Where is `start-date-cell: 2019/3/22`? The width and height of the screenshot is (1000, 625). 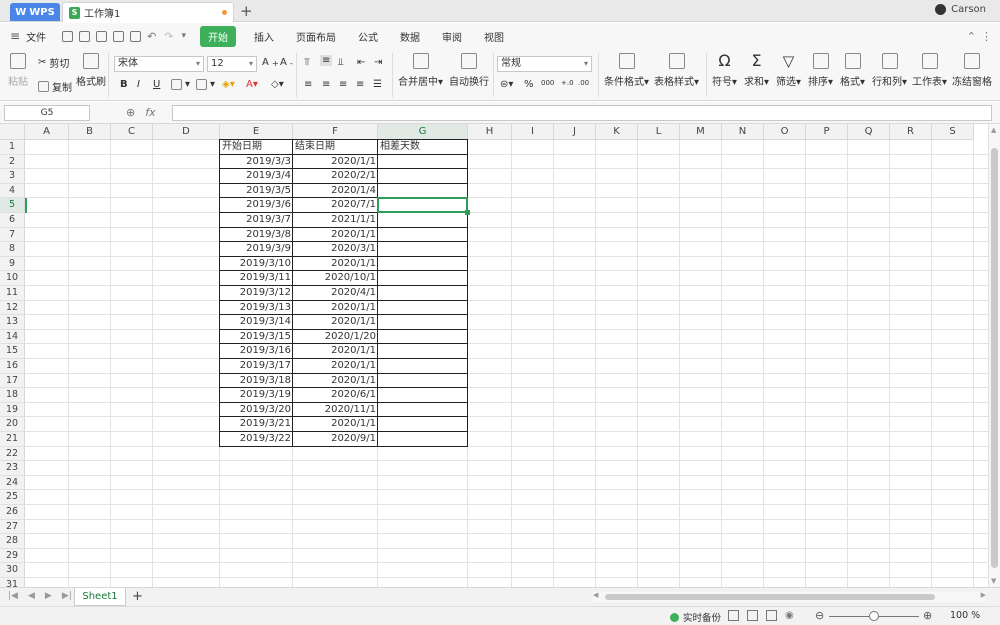 start-date-cell: 2019/3/22 is located at coordinates (256, 439).